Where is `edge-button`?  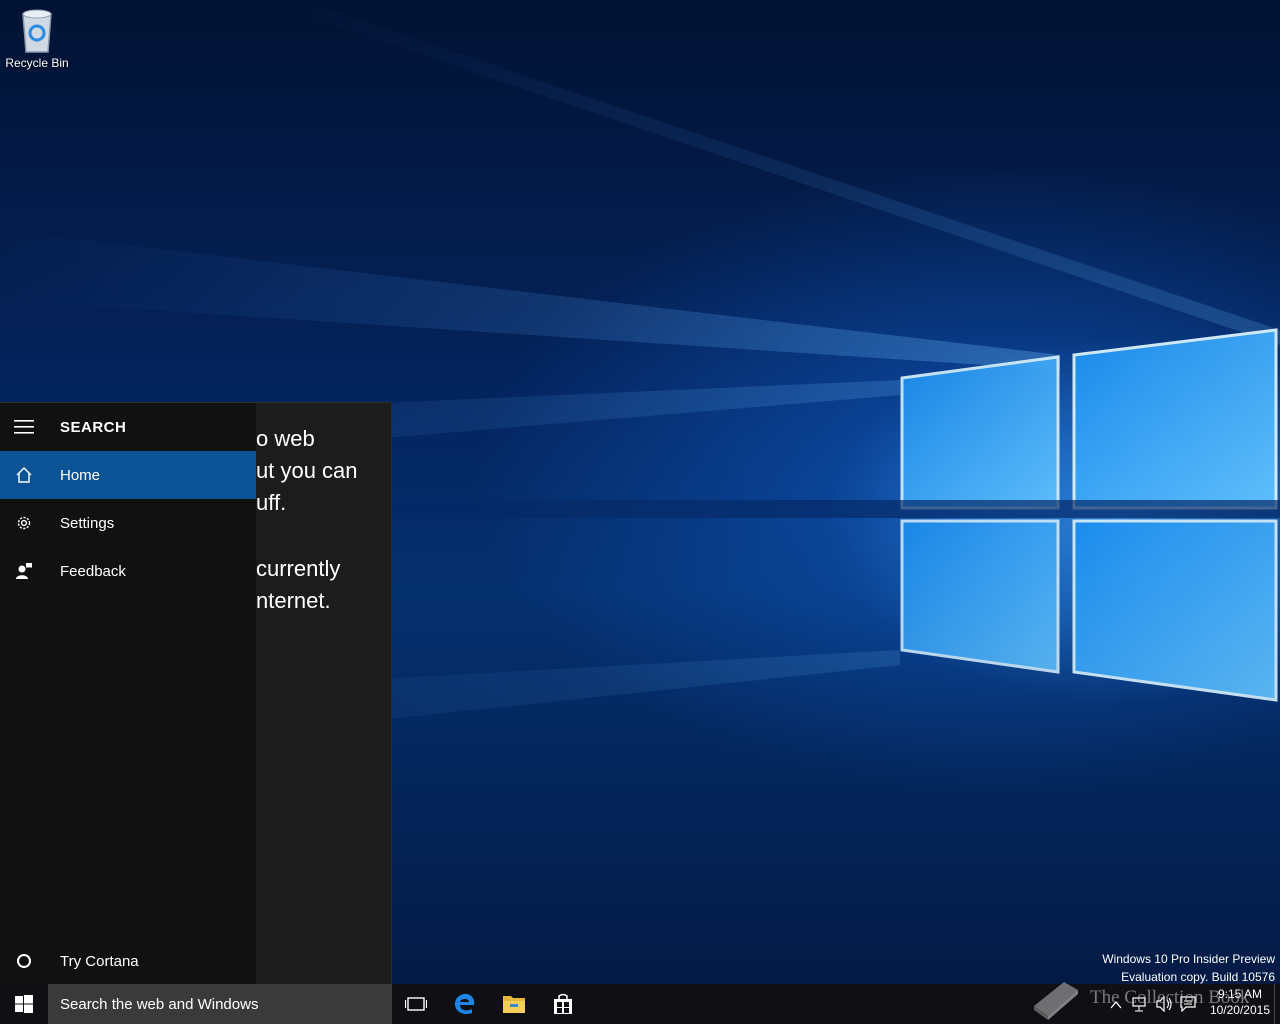
edge-button is located at coordinates (465, 1004).